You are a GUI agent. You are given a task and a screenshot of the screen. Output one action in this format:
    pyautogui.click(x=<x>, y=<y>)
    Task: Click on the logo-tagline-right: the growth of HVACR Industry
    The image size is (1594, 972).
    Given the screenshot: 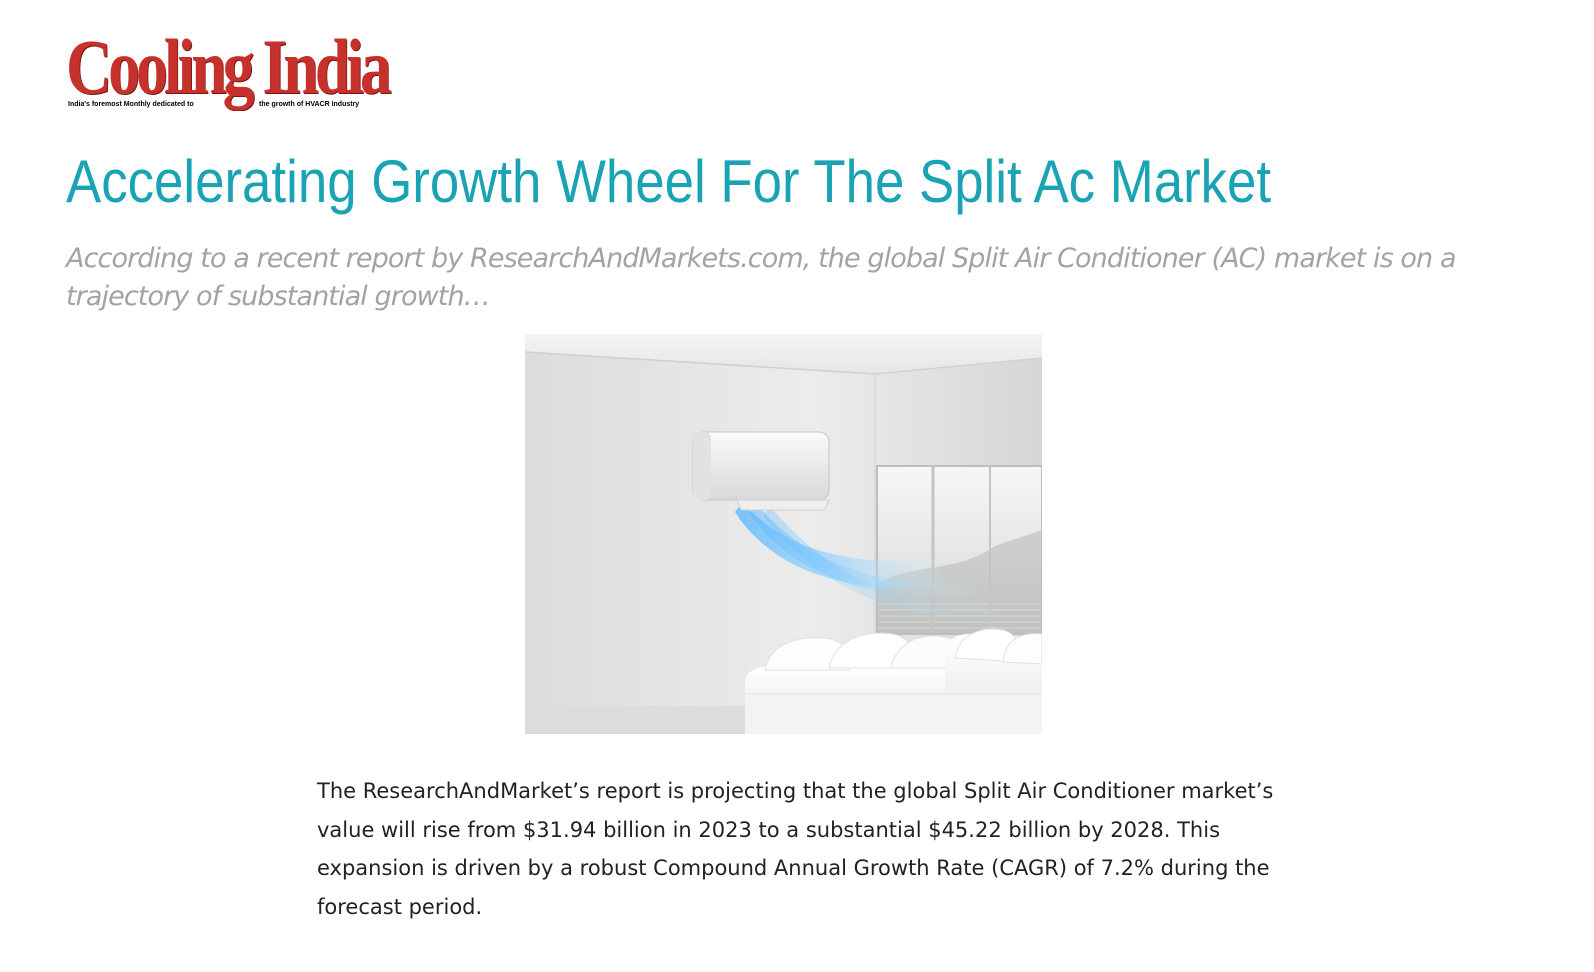 What is the action you would take?
    pyautogui.click(x=309, y=104)
    